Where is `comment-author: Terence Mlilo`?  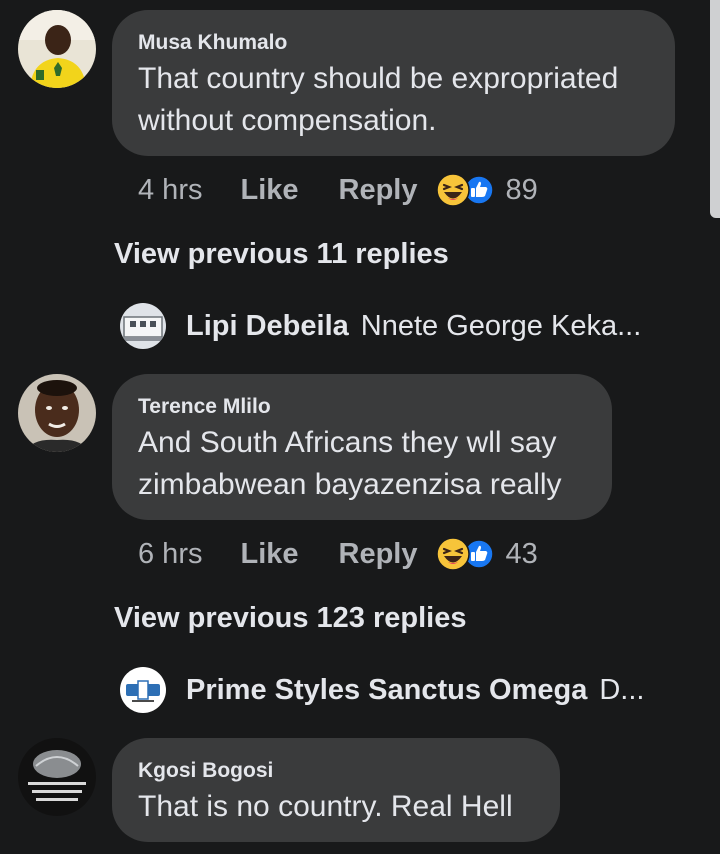
comment-author: Terence Mlilo is located at coordinates (362, 407).